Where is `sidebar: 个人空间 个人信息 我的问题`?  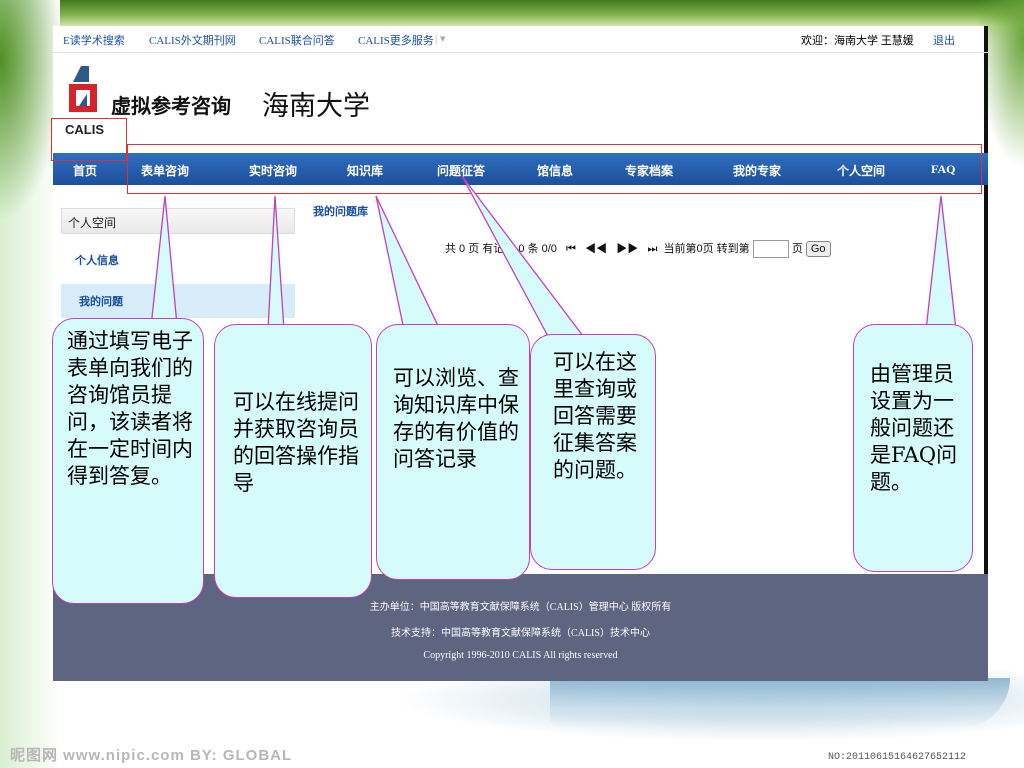
sidebar: 个人空间 个人信息 我的问题 is located at coordinates (178, 263).